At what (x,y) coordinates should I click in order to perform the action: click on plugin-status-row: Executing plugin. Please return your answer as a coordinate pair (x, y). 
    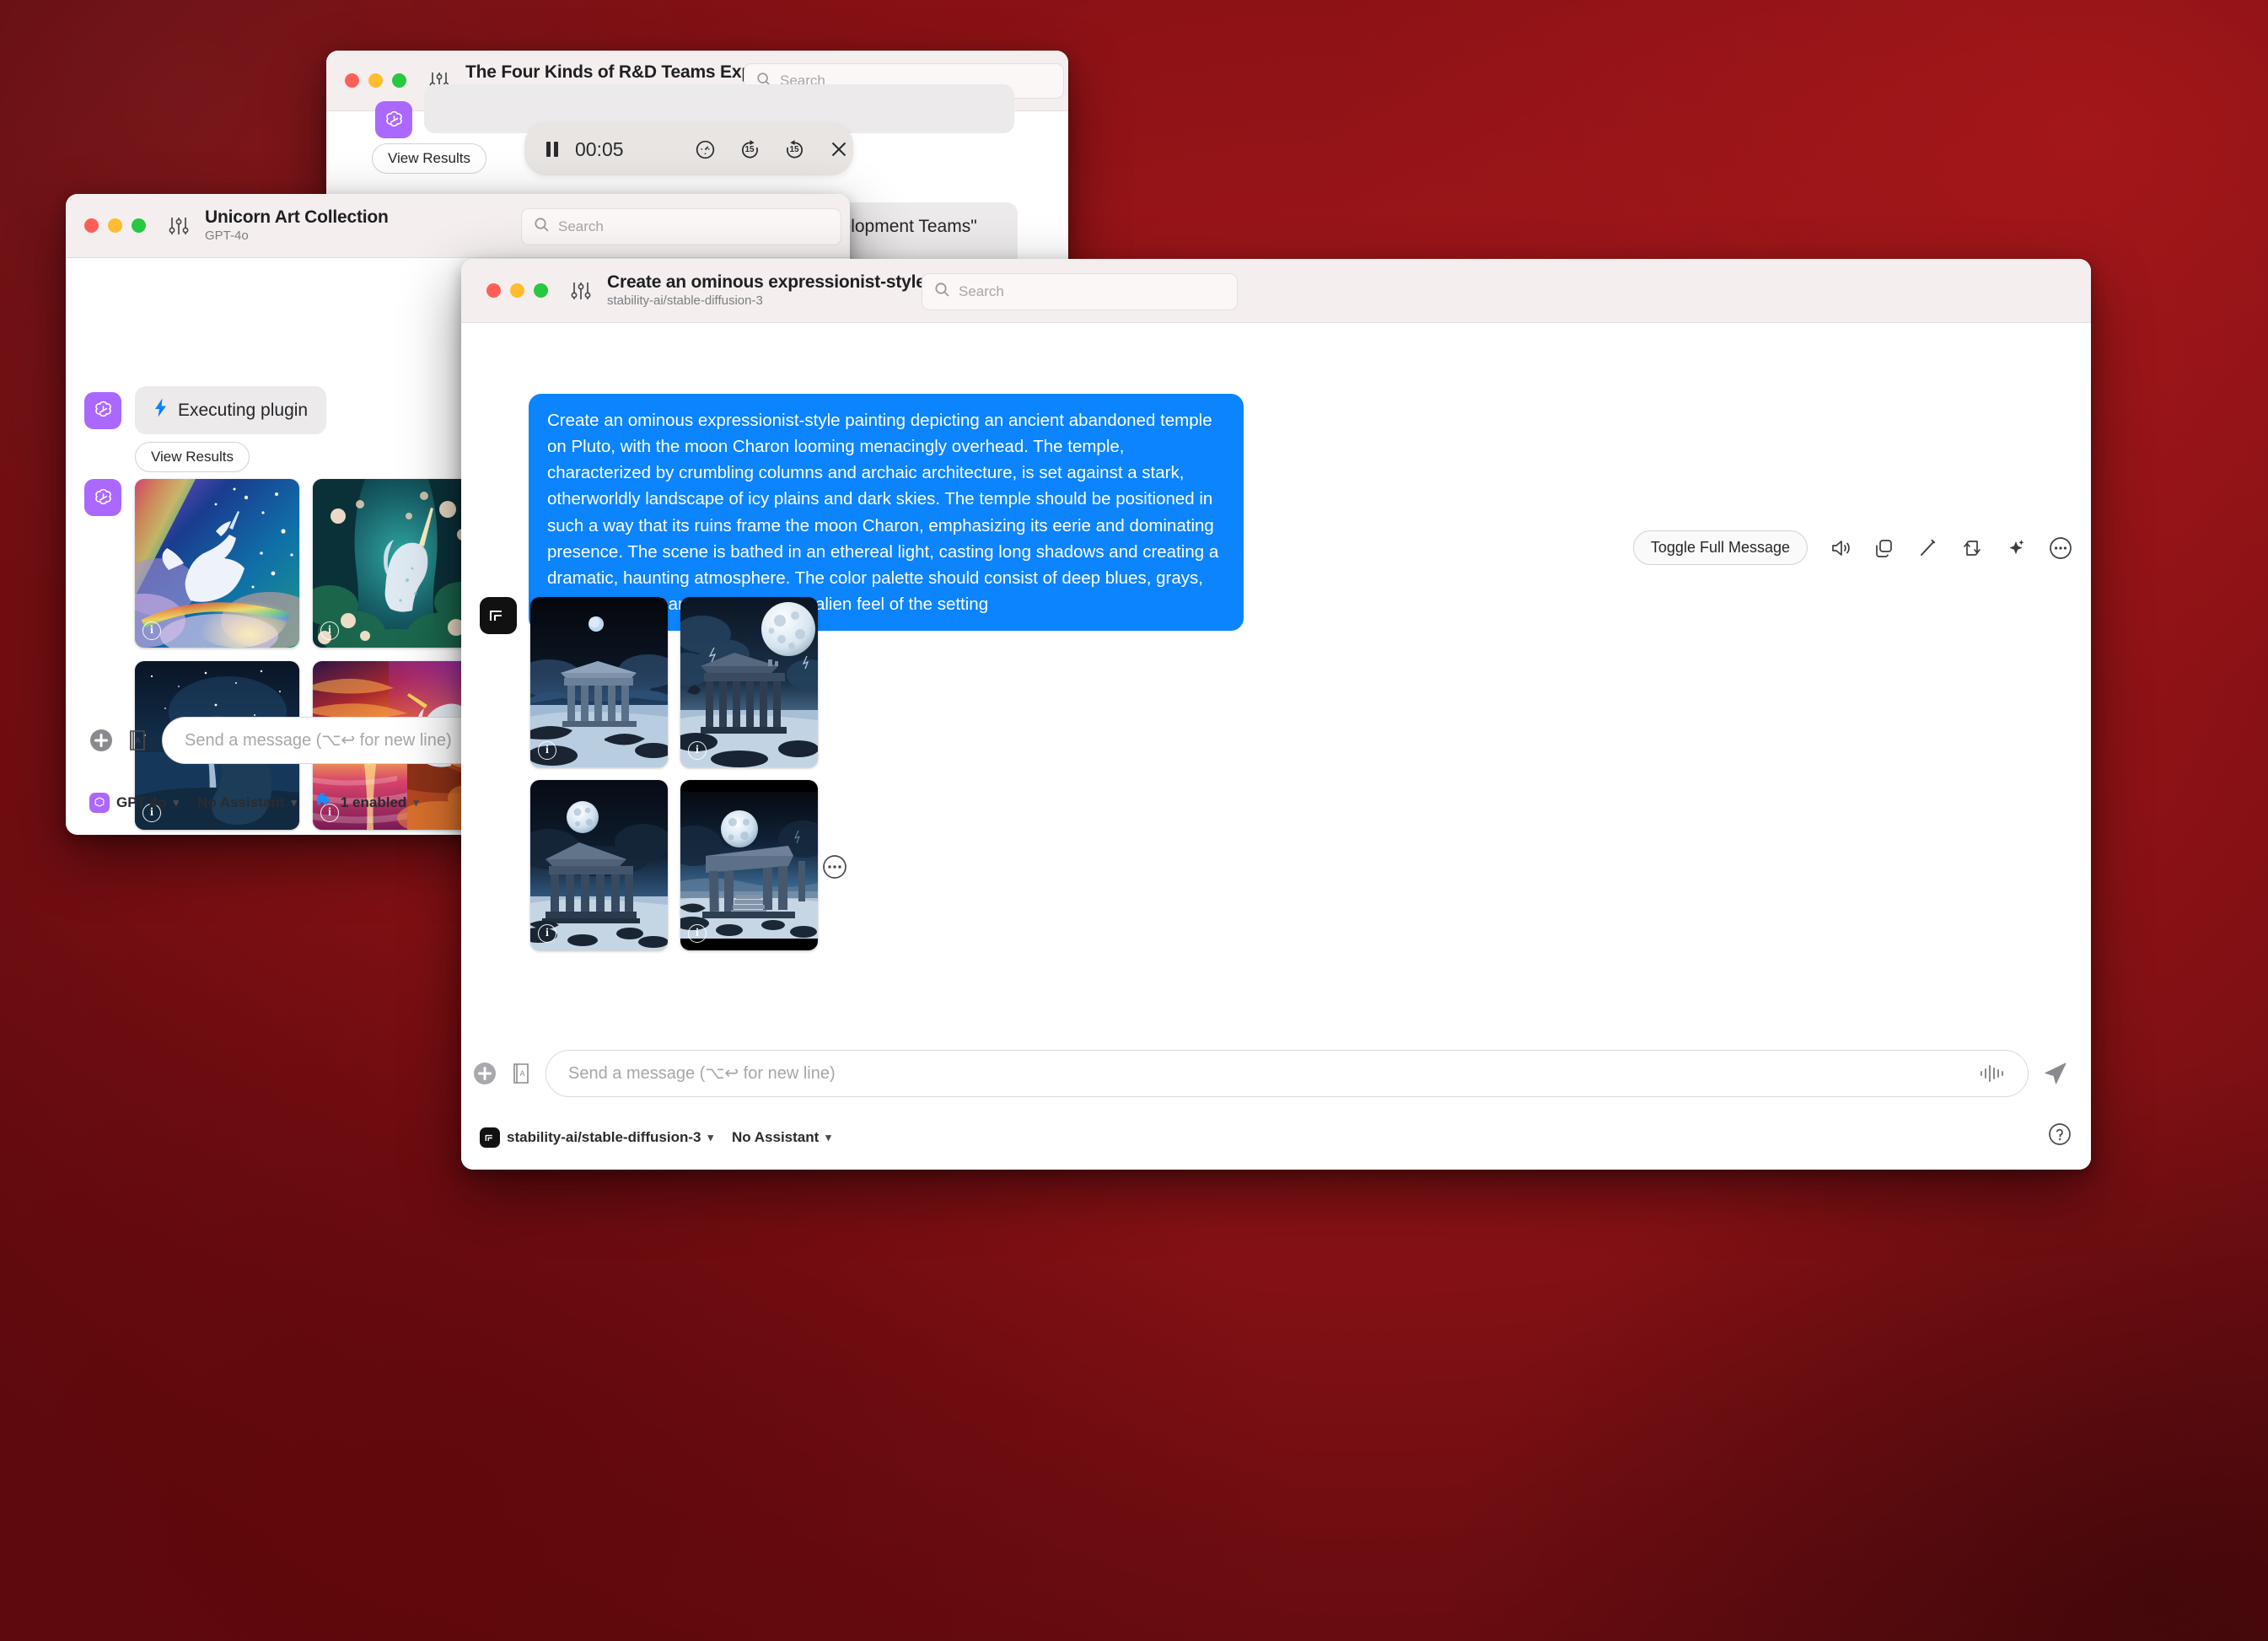
    Looking at the image, I should click on (205, 410).